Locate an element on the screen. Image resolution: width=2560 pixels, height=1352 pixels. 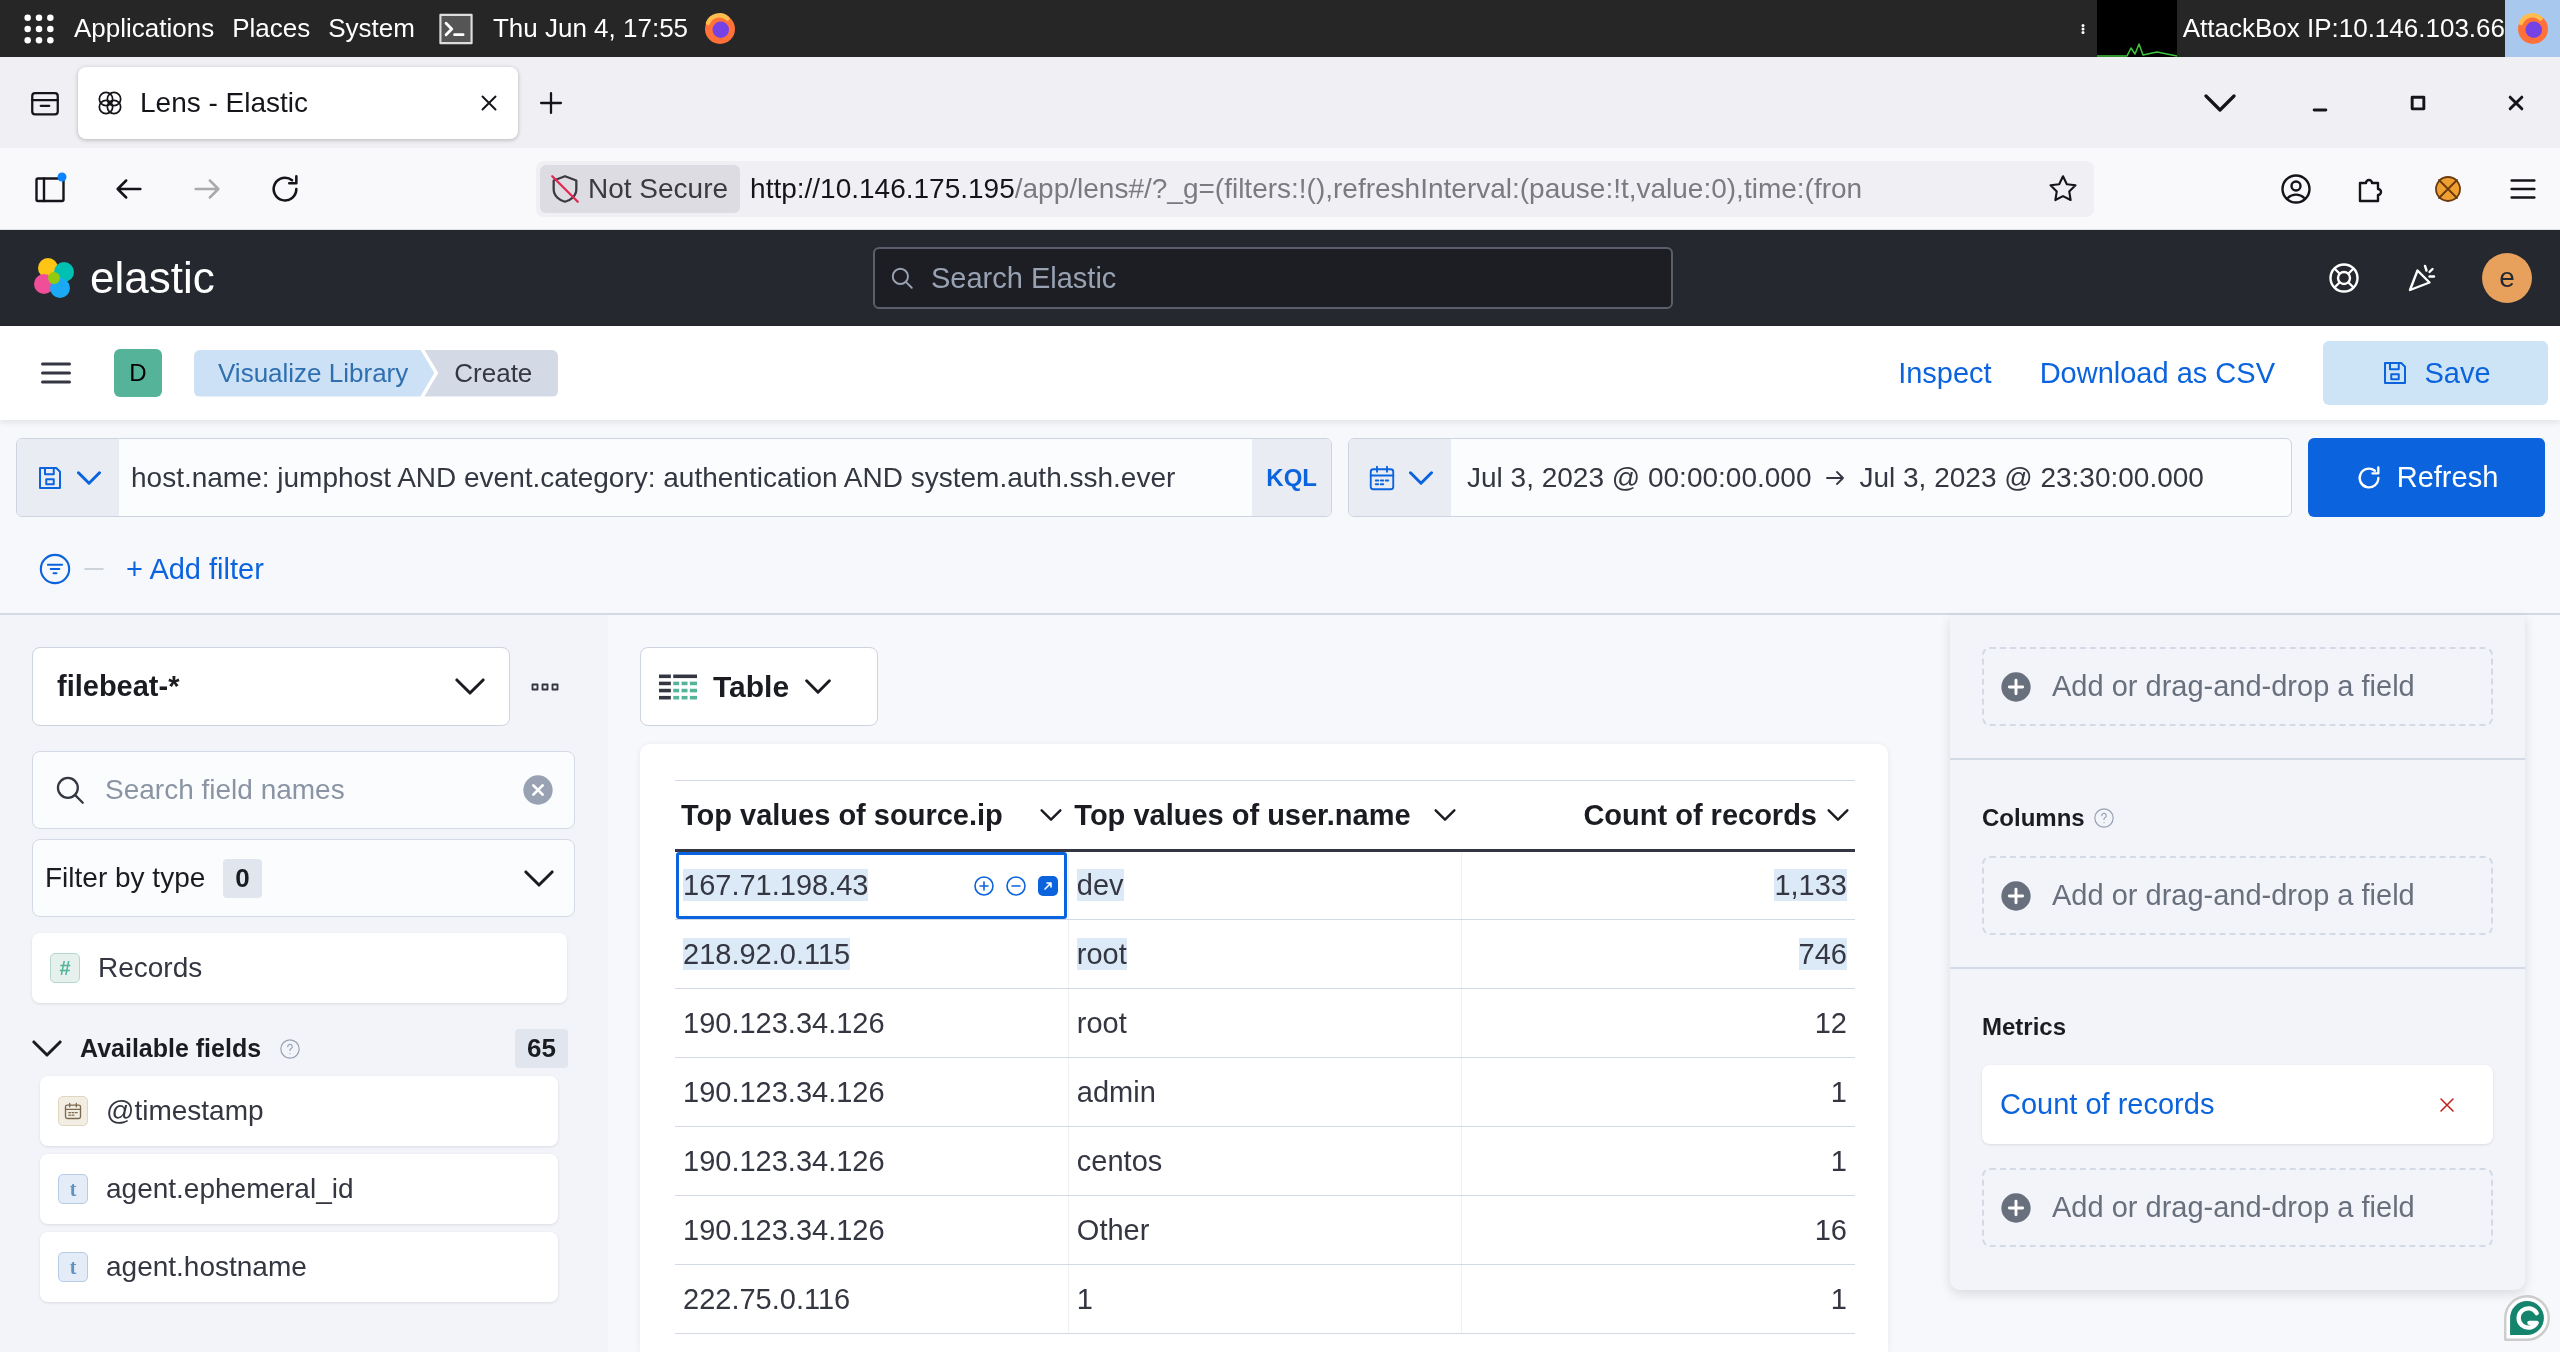
section-title: Metrics is located at coordinates (2024, 1027).